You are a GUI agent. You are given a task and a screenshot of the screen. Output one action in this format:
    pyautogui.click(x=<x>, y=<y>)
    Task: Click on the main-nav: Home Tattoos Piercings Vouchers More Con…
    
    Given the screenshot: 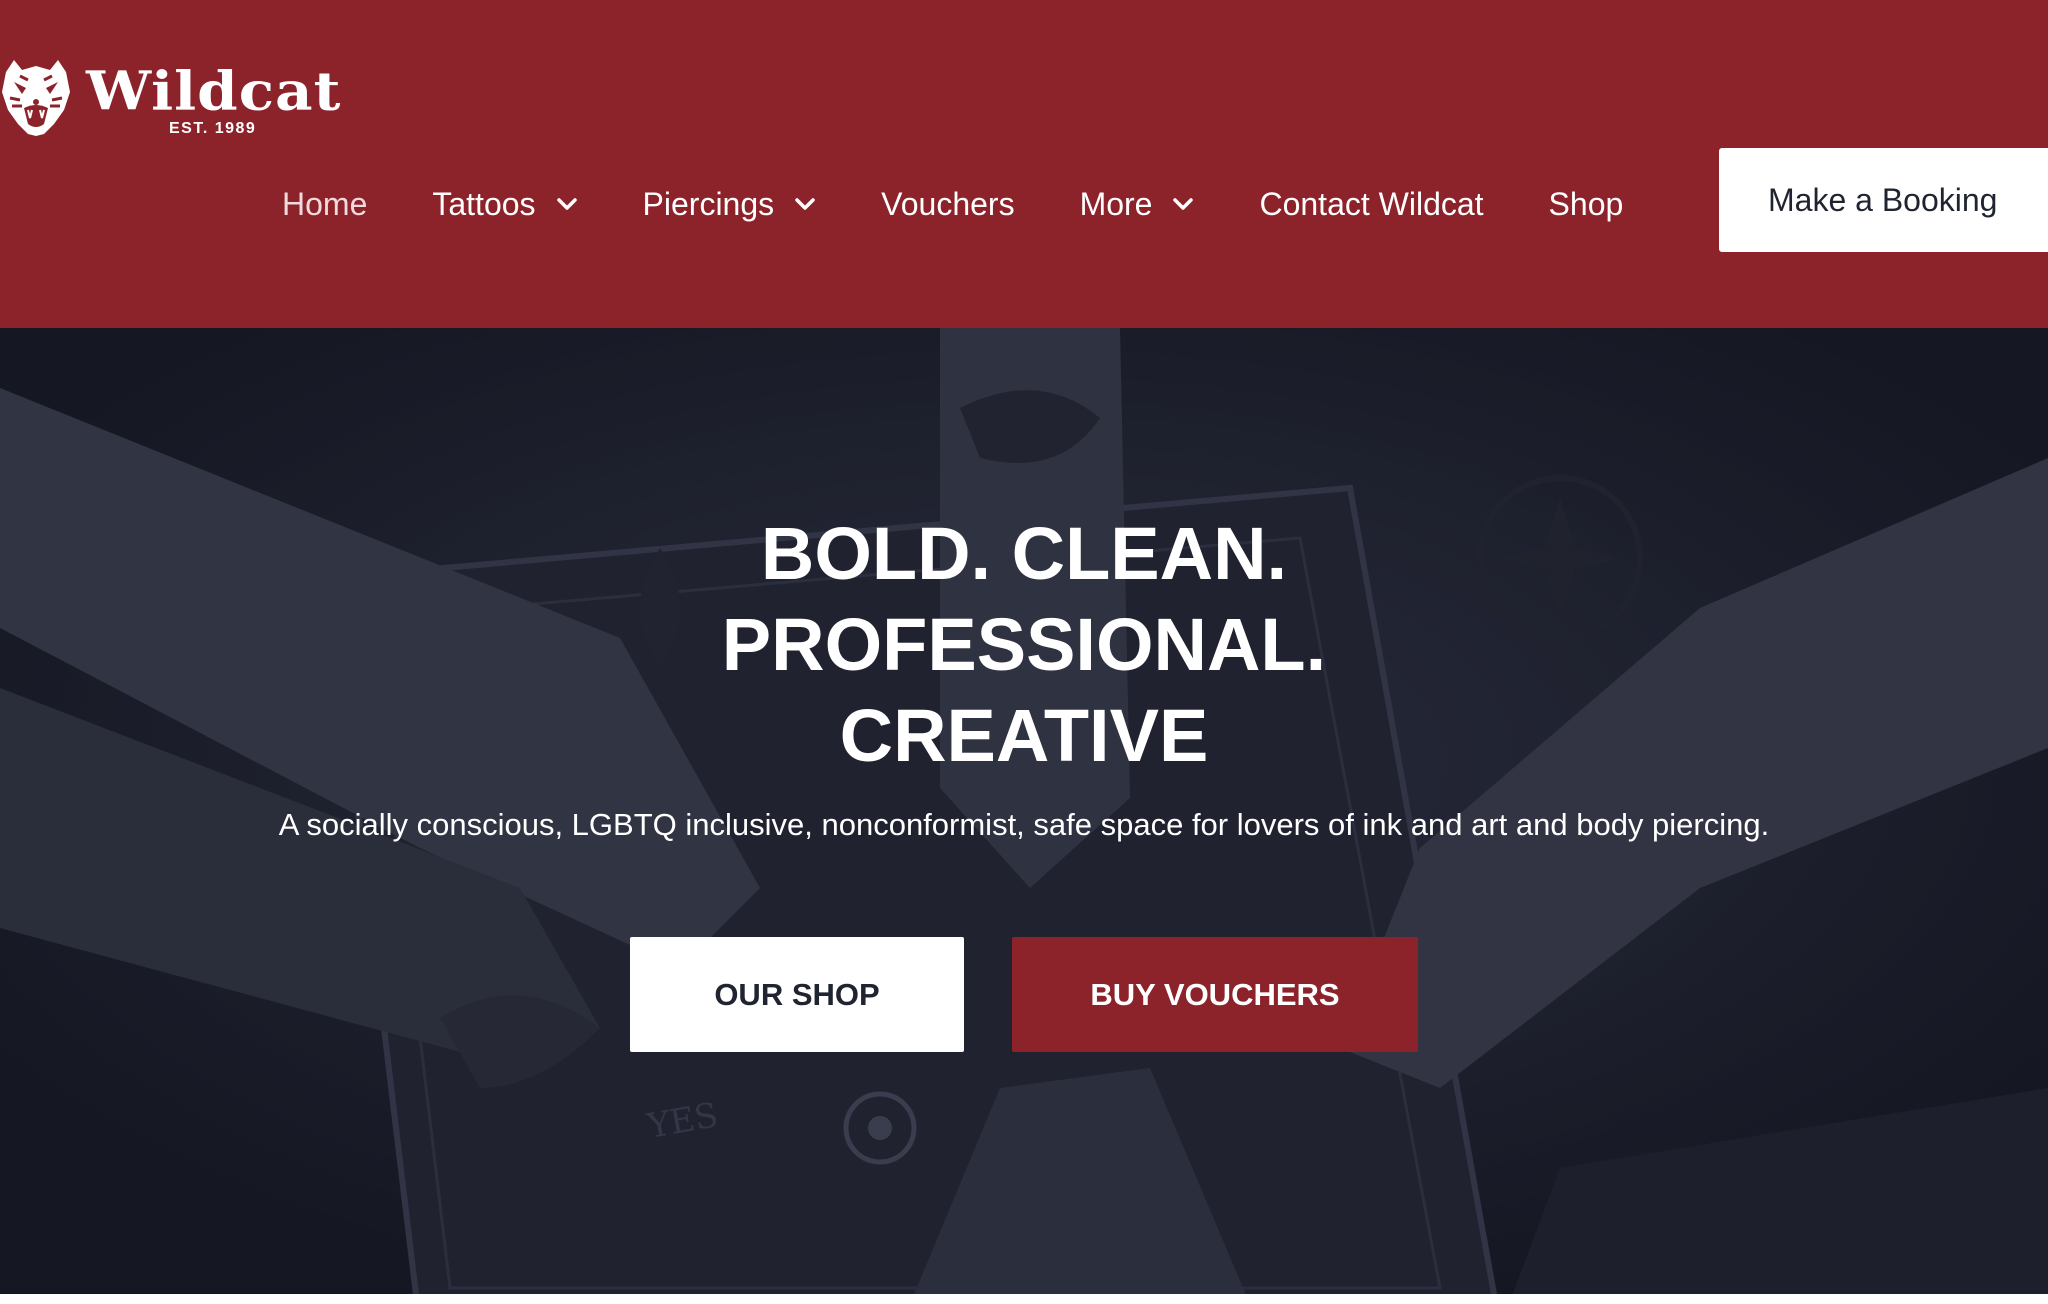 What is the action you would take?
    pyautogui.click(x=952, y=204)
    